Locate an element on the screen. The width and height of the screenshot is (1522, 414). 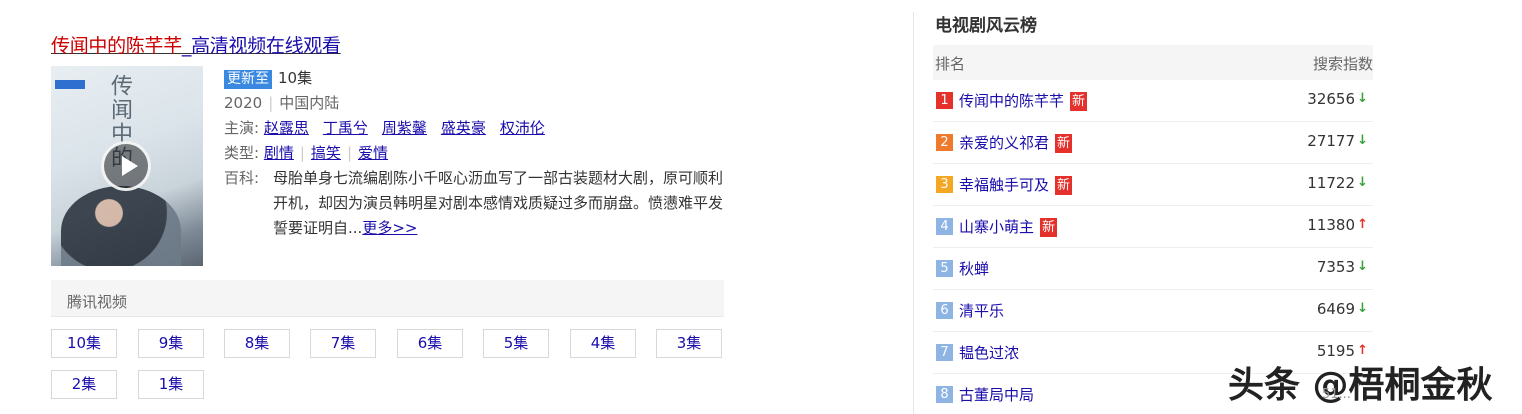
trend-up-icon: ↑ is located at coordinates (1362, 224).